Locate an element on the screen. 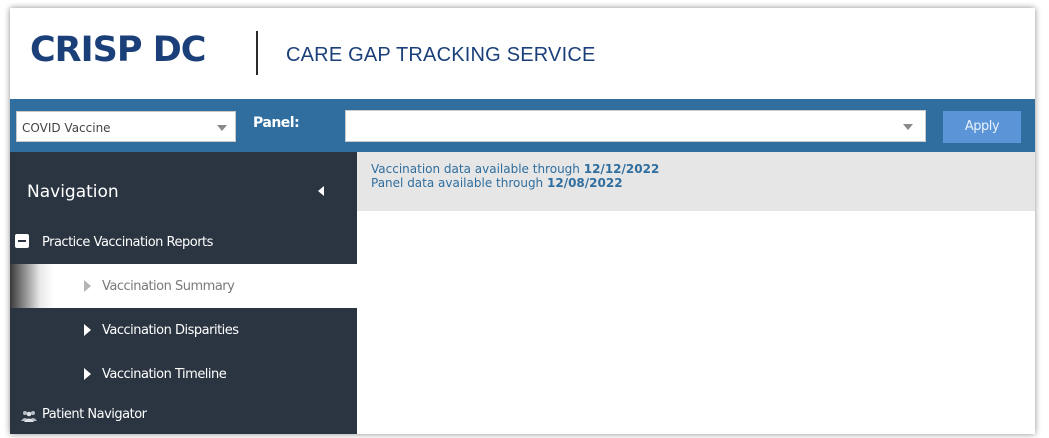 The width and height of the screenshot is (1049, 438). vaccine-select: COVID Vaccine is located at coordinates (126, 126).